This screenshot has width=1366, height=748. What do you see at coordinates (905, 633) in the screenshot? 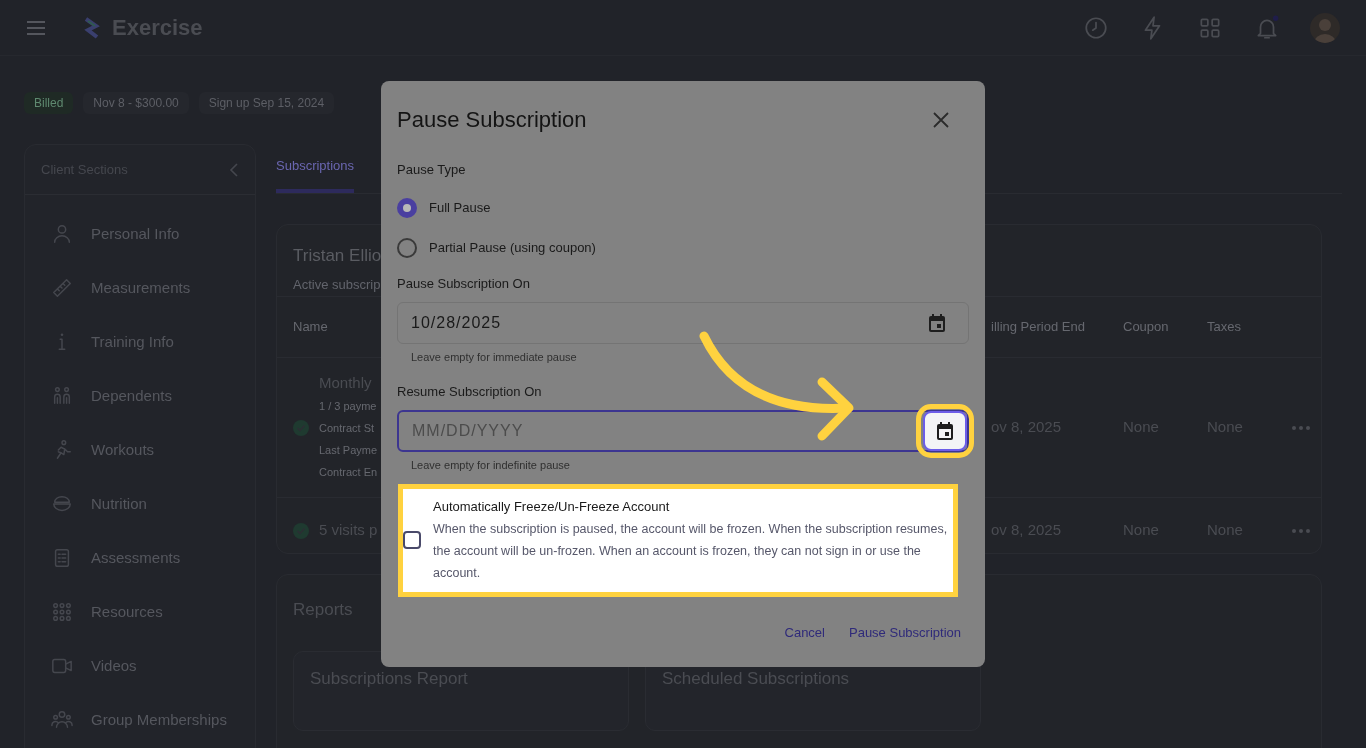
I see `dialog-button: Pause Subscription` at bounding box center [905, 633].